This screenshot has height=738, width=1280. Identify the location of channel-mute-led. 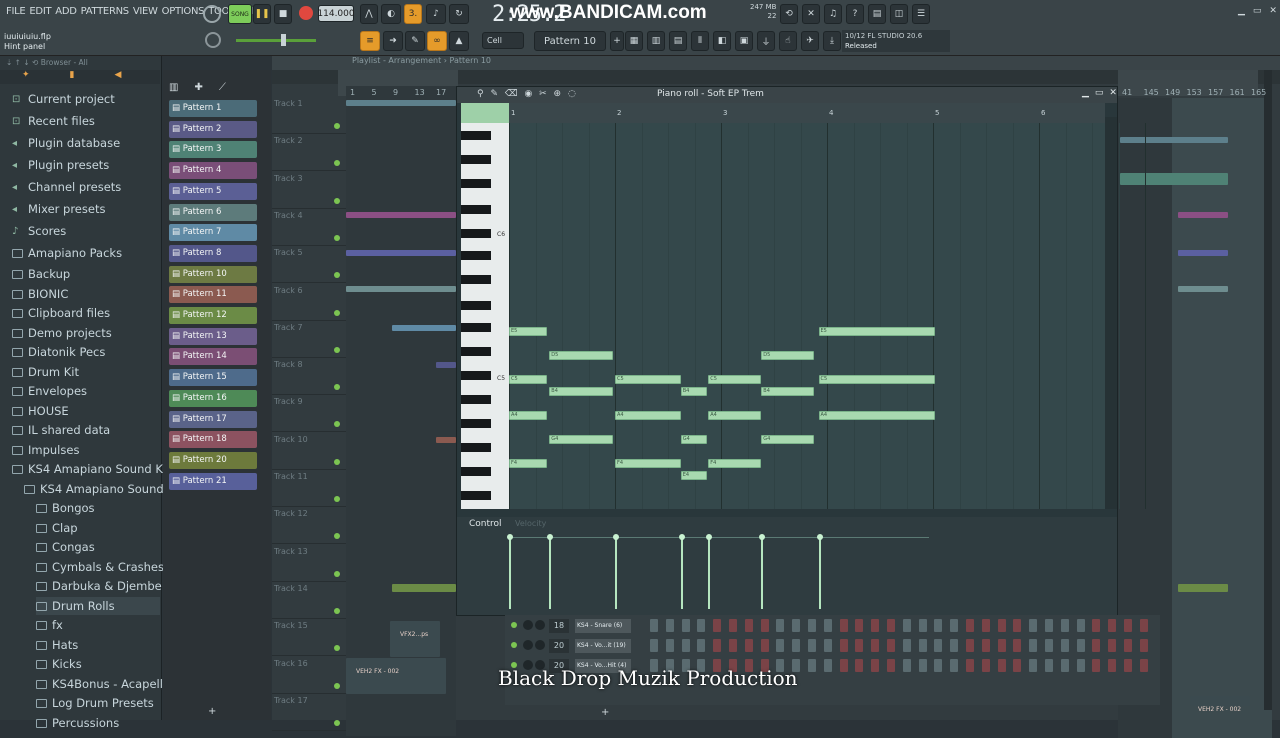
(514, 625).